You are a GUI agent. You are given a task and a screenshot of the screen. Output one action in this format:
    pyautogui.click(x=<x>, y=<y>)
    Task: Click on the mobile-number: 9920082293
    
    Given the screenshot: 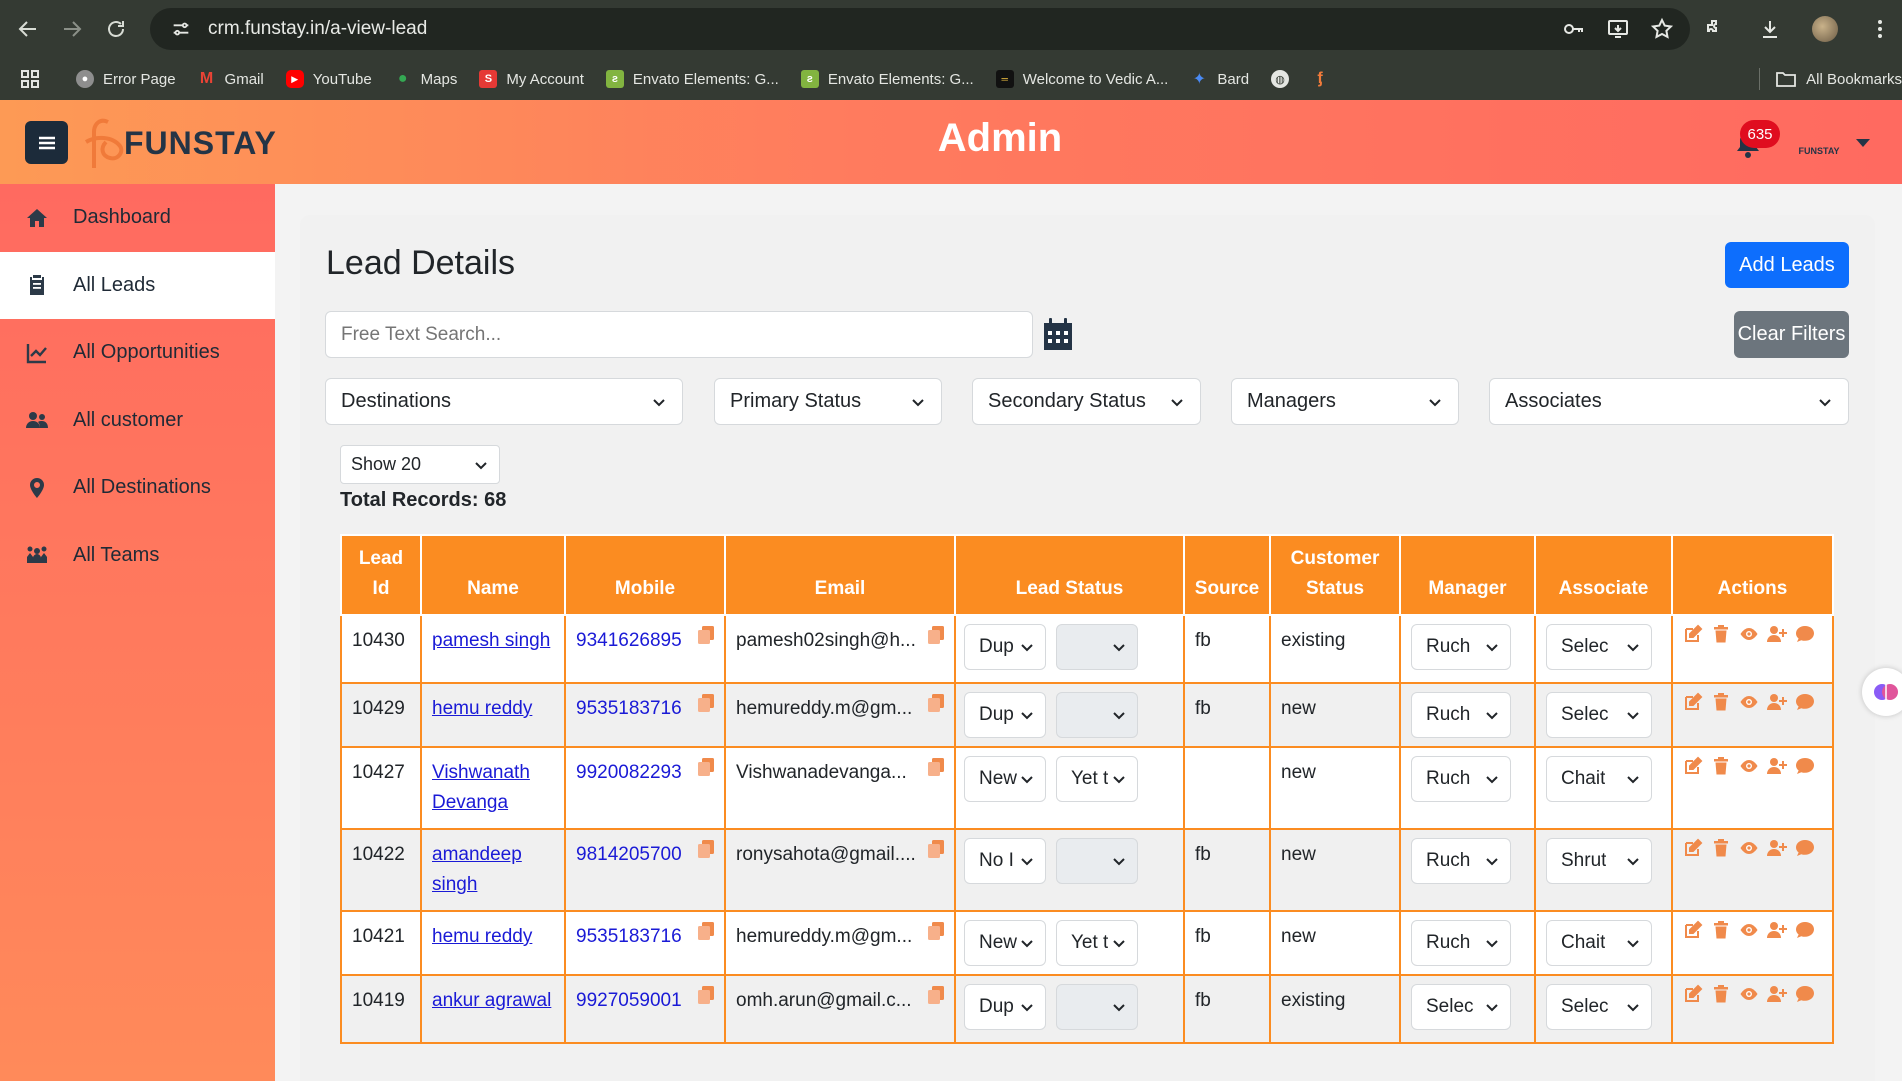 What is the action you would take?
    pyautogui.click(x=629, y=773)
    